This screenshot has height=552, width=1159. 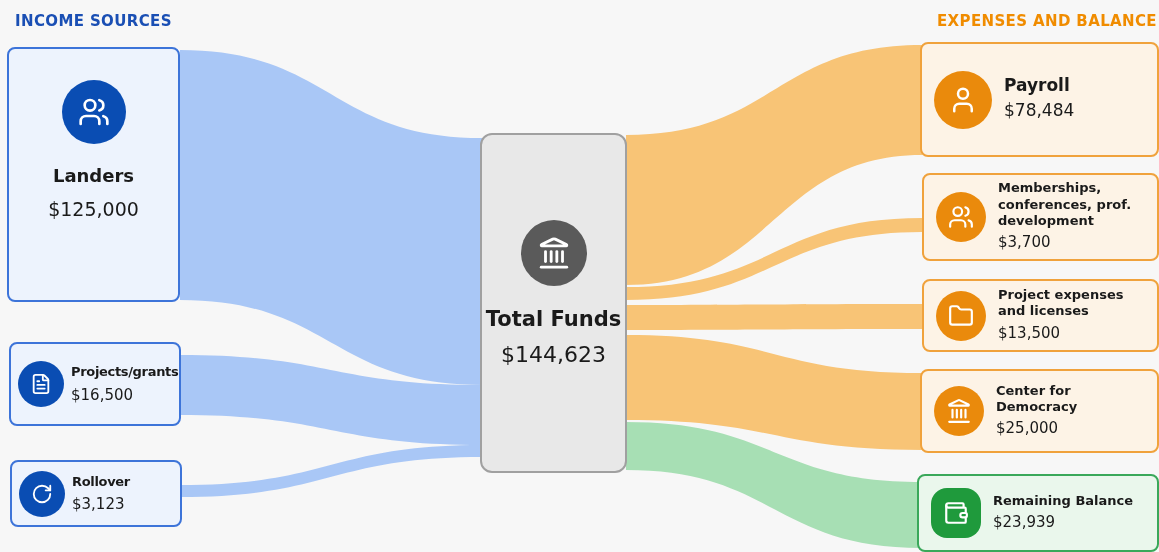 I want to click on expense-name: Center for Democracy, so click(x=1037, y=398).